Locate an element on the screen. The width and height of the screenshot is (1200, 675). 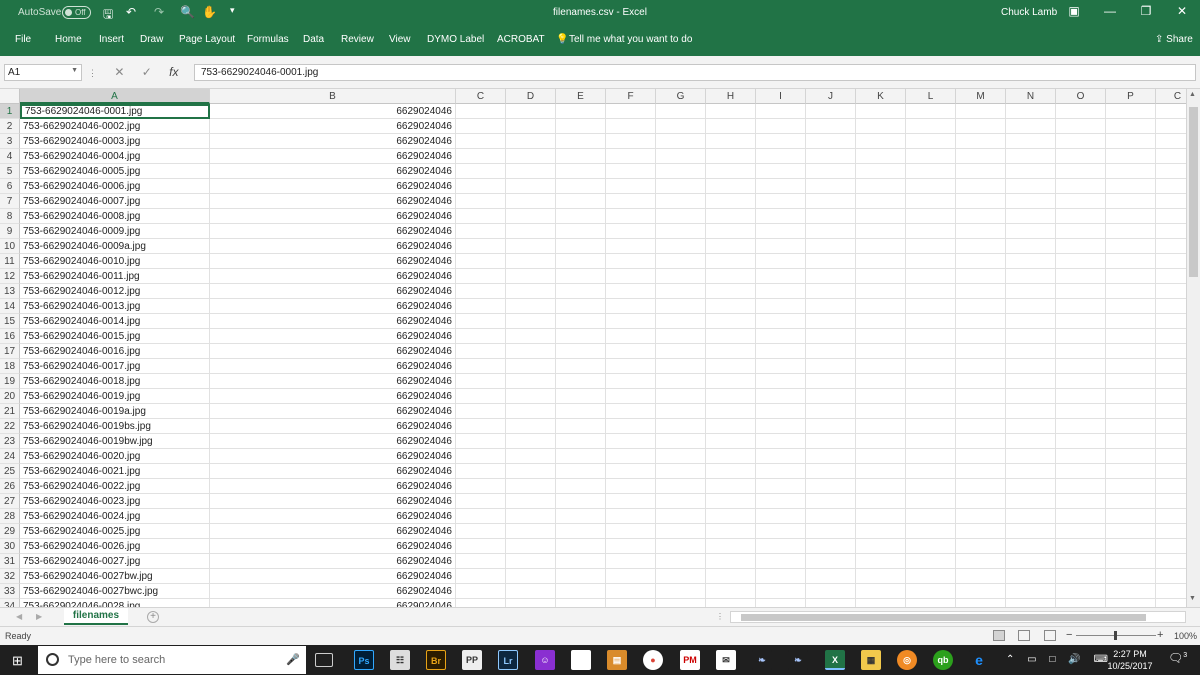
sheet-tab-filenames: filenames is located at coordinates (96, 616).